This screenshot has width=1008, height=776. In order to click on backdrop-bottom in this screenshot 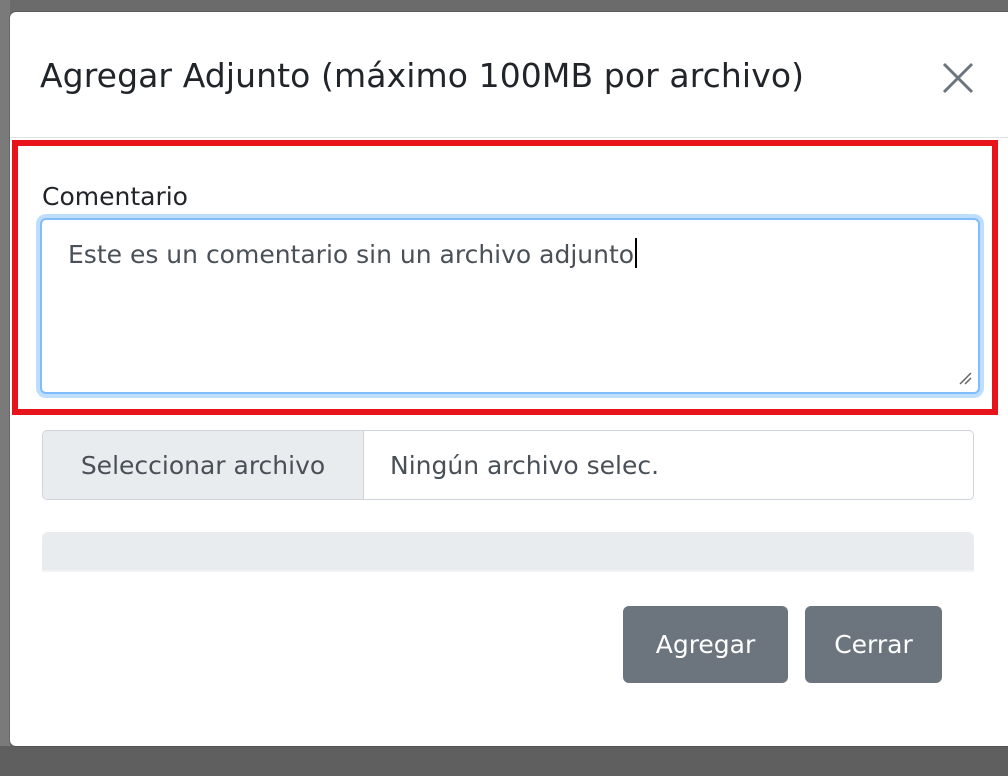, I will do `click(504, 761)`.